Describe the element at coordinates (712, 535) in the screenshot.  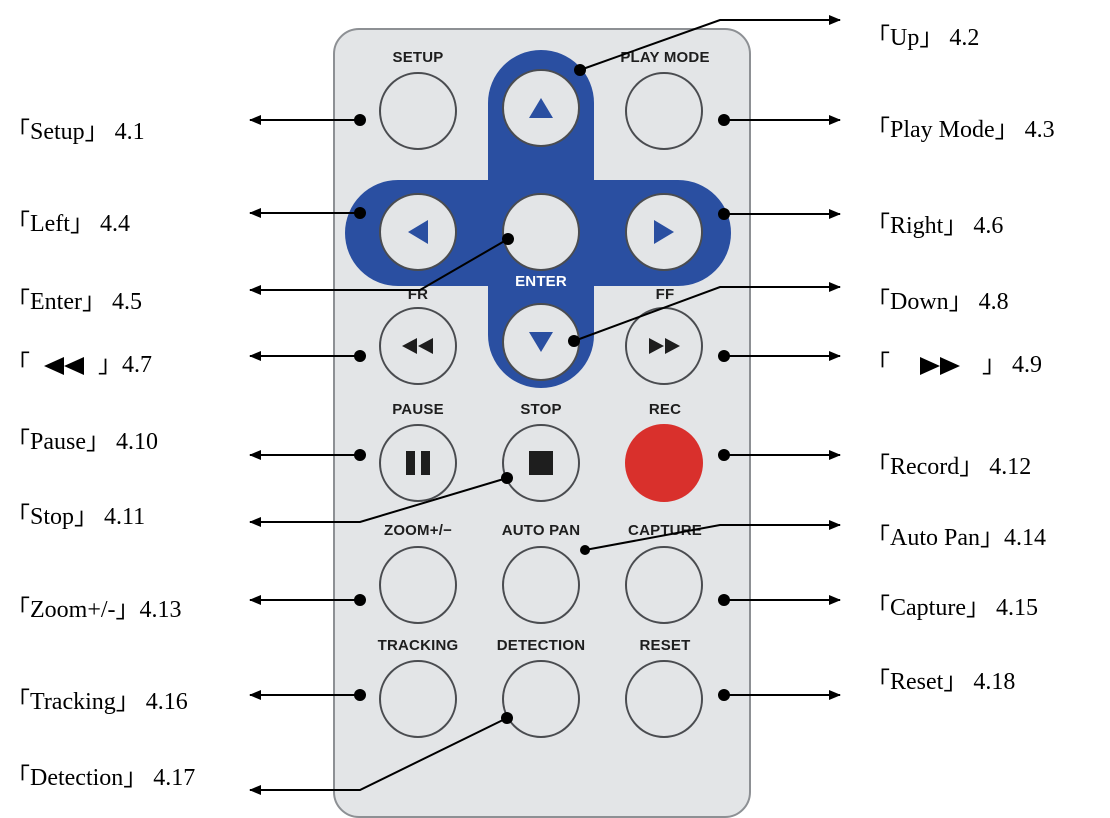
I see `auto-pan-leader` at that location.